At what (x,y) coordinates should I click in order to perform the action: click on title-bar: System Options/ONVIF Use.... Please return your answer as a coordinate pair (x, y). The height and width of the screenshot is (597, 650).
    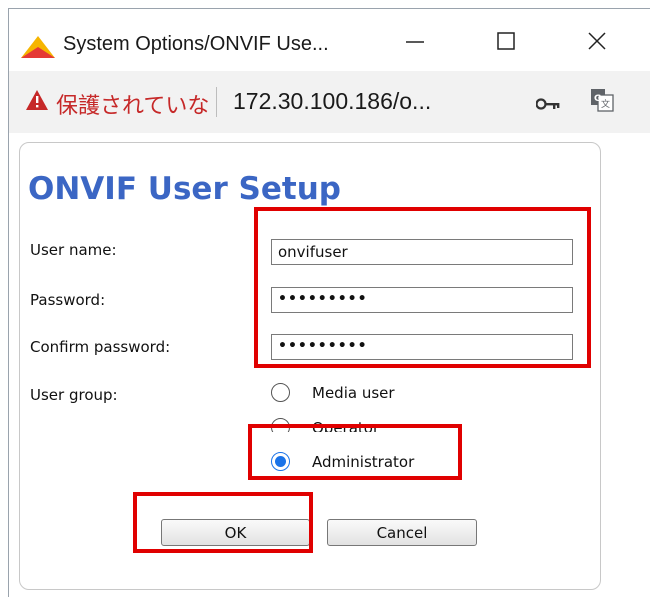
    Looking at the image, I should click on (329, 40).